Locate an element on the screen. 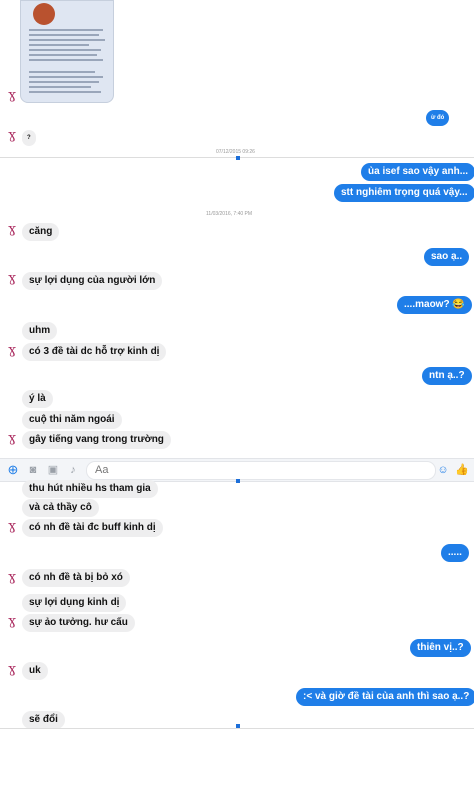 The image size is (474, 805). sent-message-bubble: ....maow? 😂 is located at coordinates (434, 305).